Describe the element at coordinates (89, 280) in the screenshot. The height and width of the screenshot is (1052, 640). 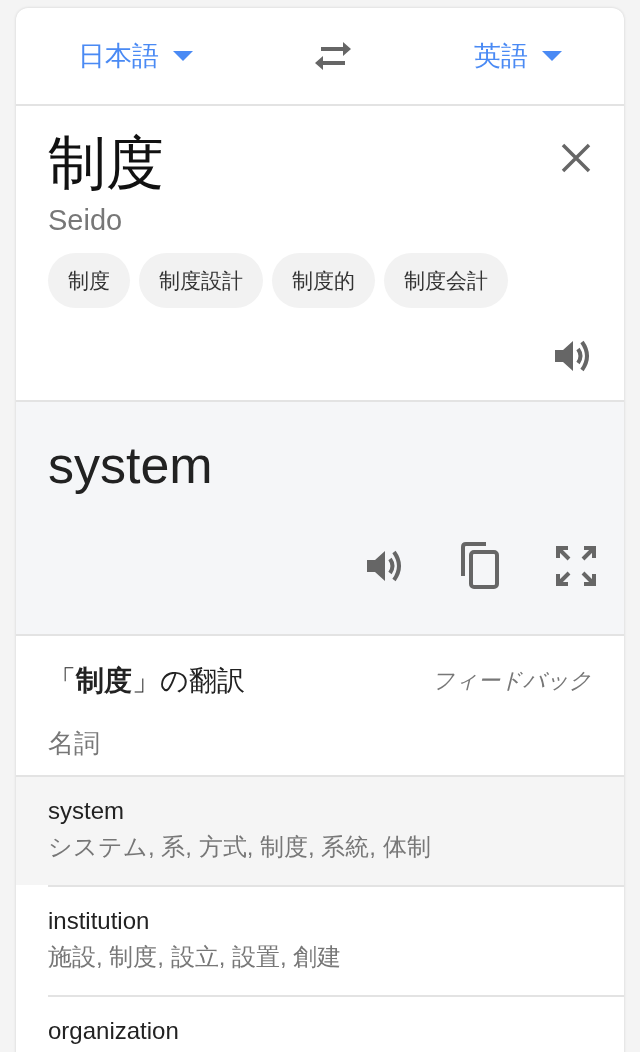
I see `suggestion-chip: 制度` at that location.